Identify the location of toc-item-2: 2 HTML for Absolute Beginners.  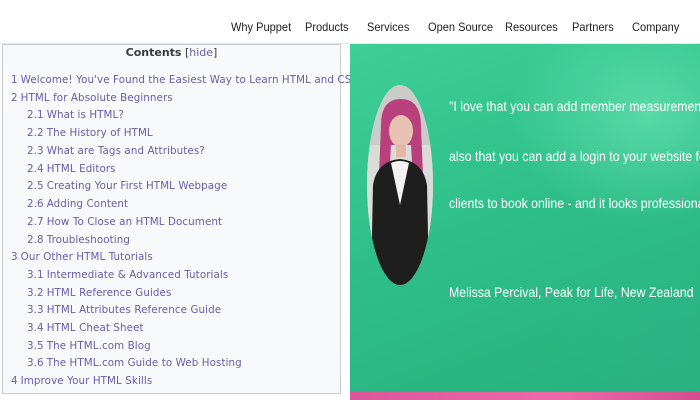
(92, 98).